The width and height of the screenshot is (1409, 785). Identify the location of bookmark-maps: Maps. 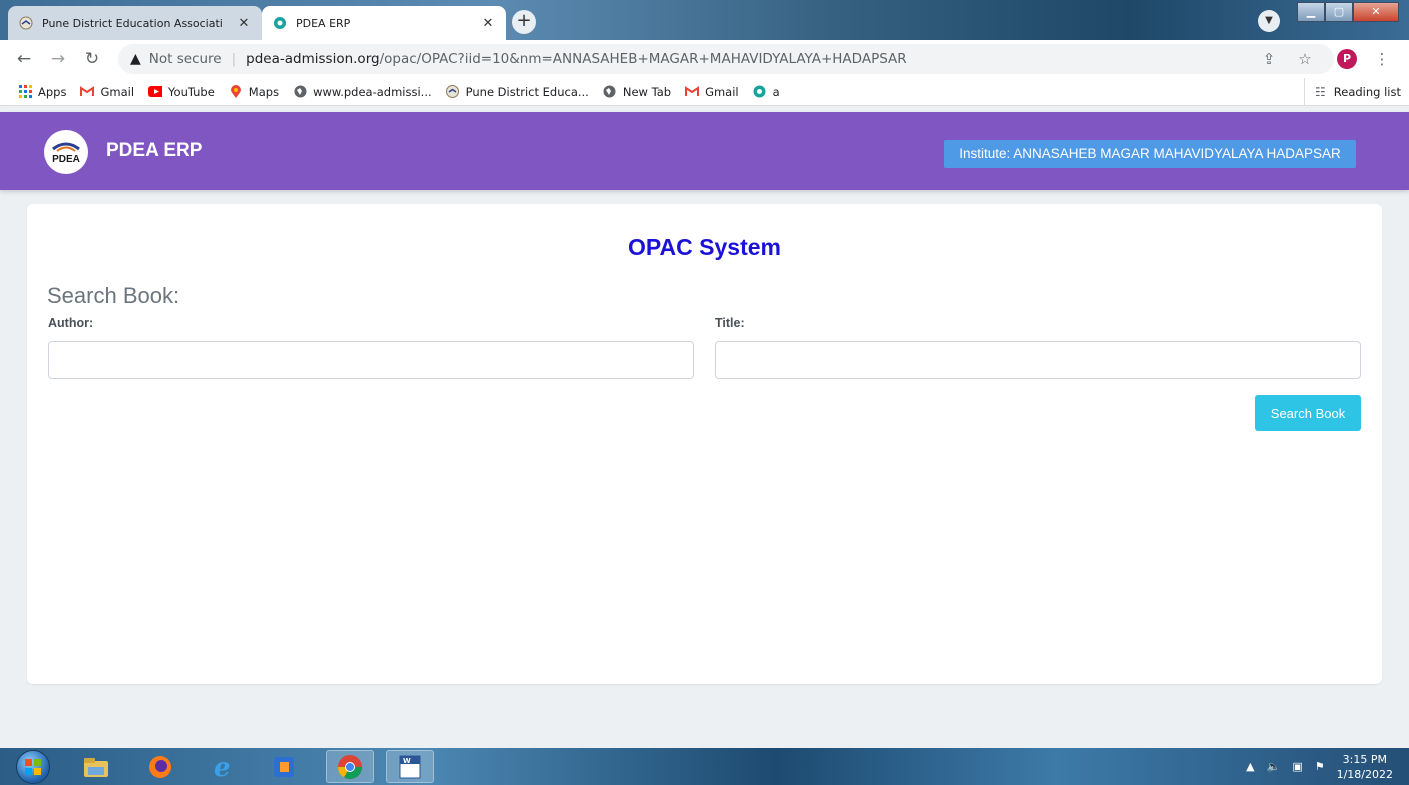
(254, 91).